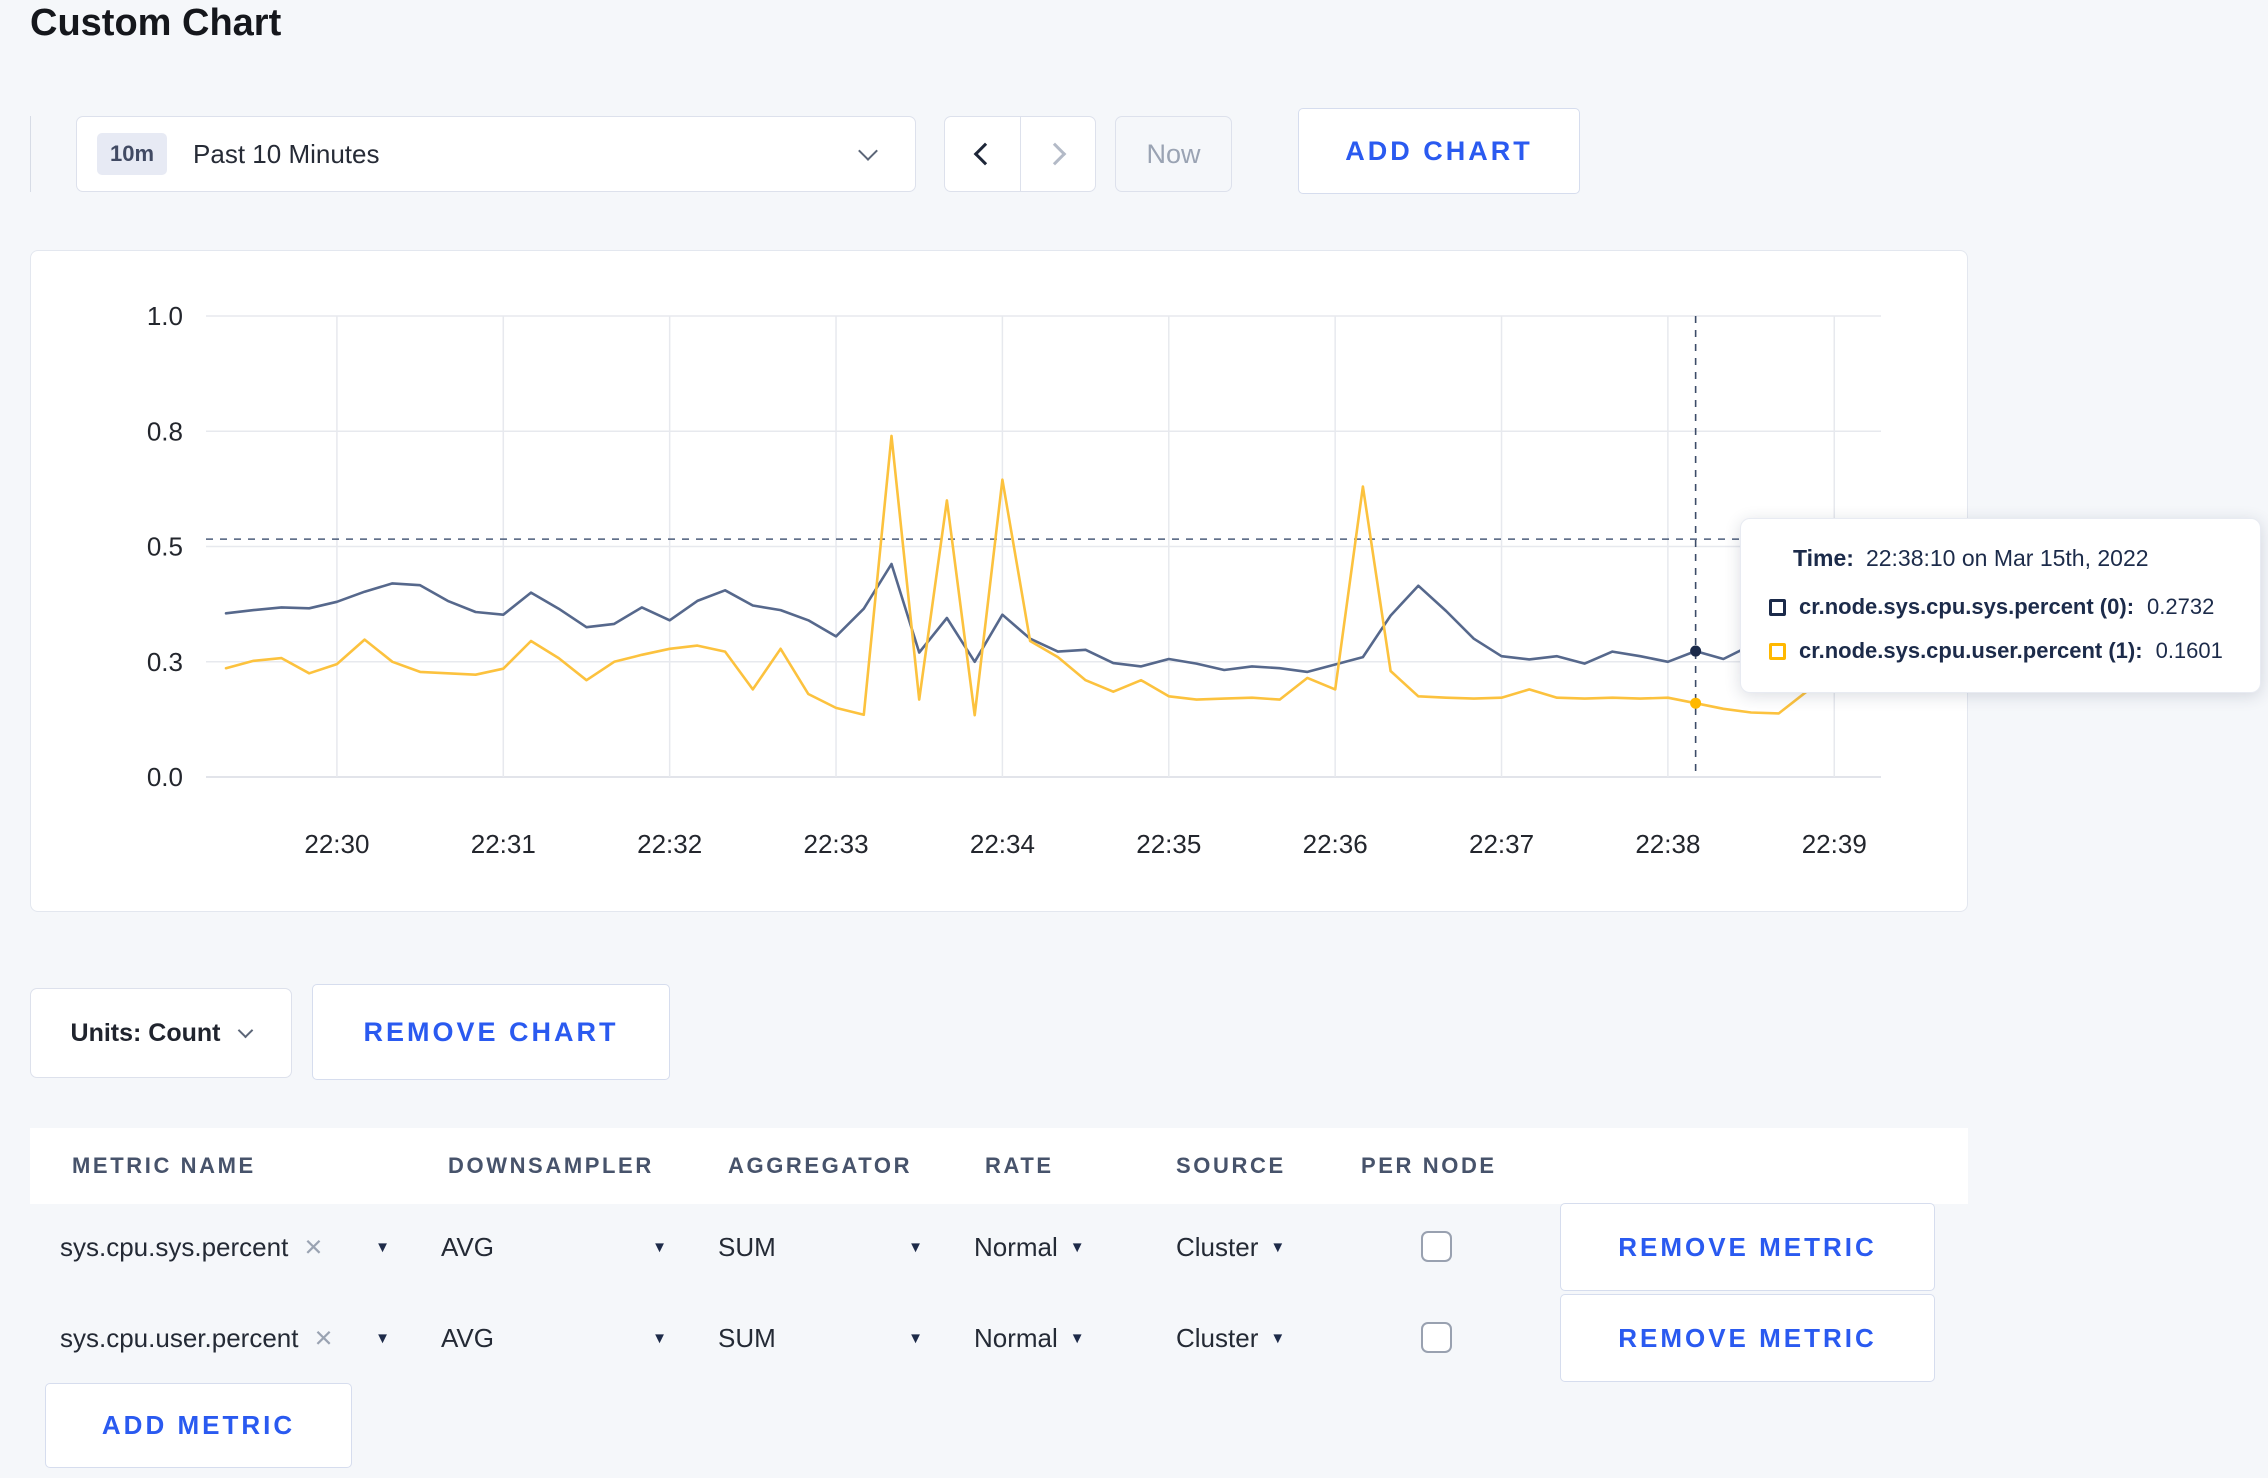  I want to click on metric-name-field: sys.cpu.sys.percent × ▼, so click(225, 1247).